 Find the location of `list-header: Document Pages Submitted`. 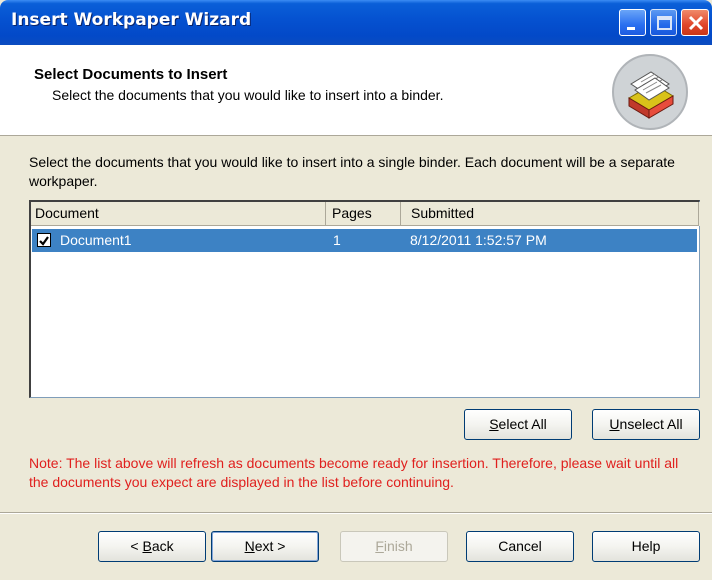

list-header: Document Pages Submitted is located at coordinates (365, 214).